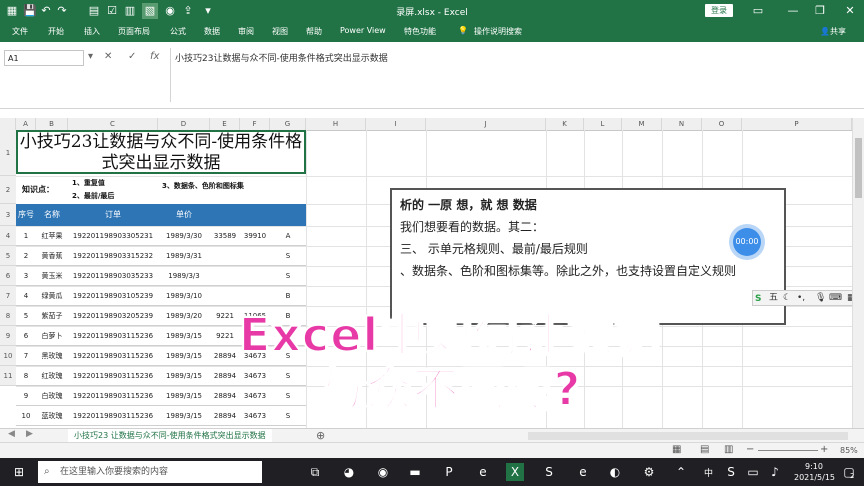 This screenshot has height=486, width=864. Describe the element at coordinates (52, 396) in the screenshot. I see `table-cell: 白玫瑰` at that location.